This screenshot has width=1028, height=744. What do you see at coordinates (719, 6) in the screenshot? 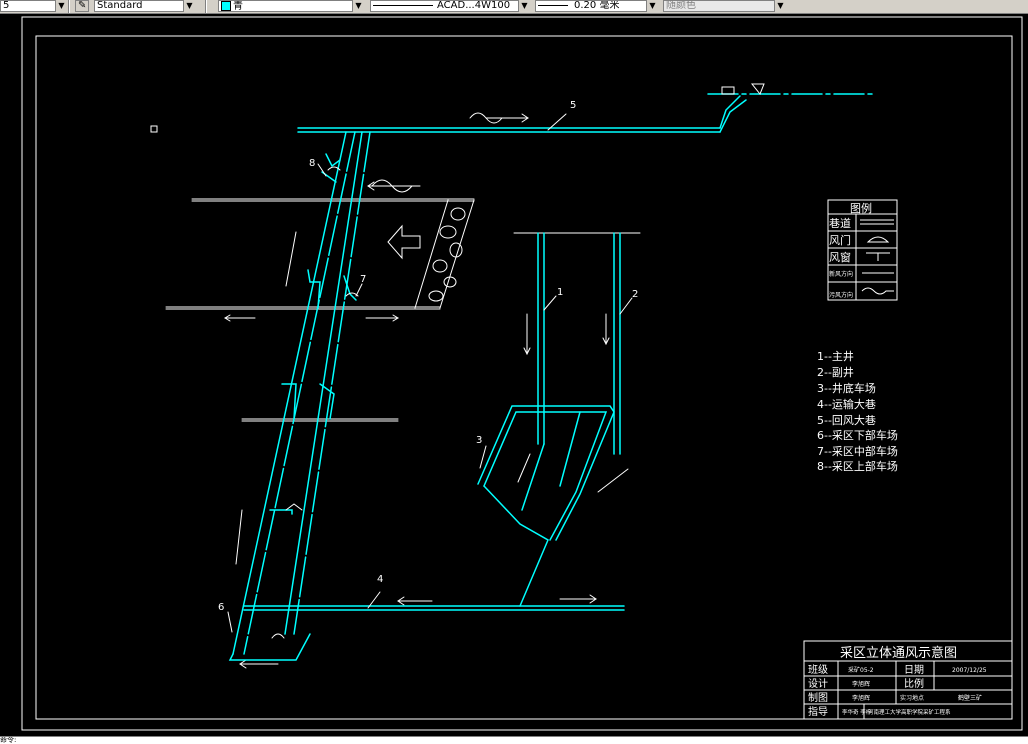
I see `plotstyle-select: 随颜色` at bounding box center [719, 6].